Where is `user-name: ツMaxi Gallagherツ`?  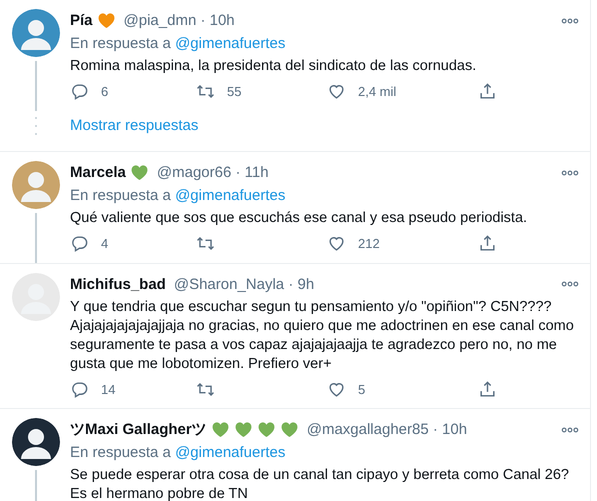 user-name: ツMaxi Gallagherツ is located at coordinates (138, 429).